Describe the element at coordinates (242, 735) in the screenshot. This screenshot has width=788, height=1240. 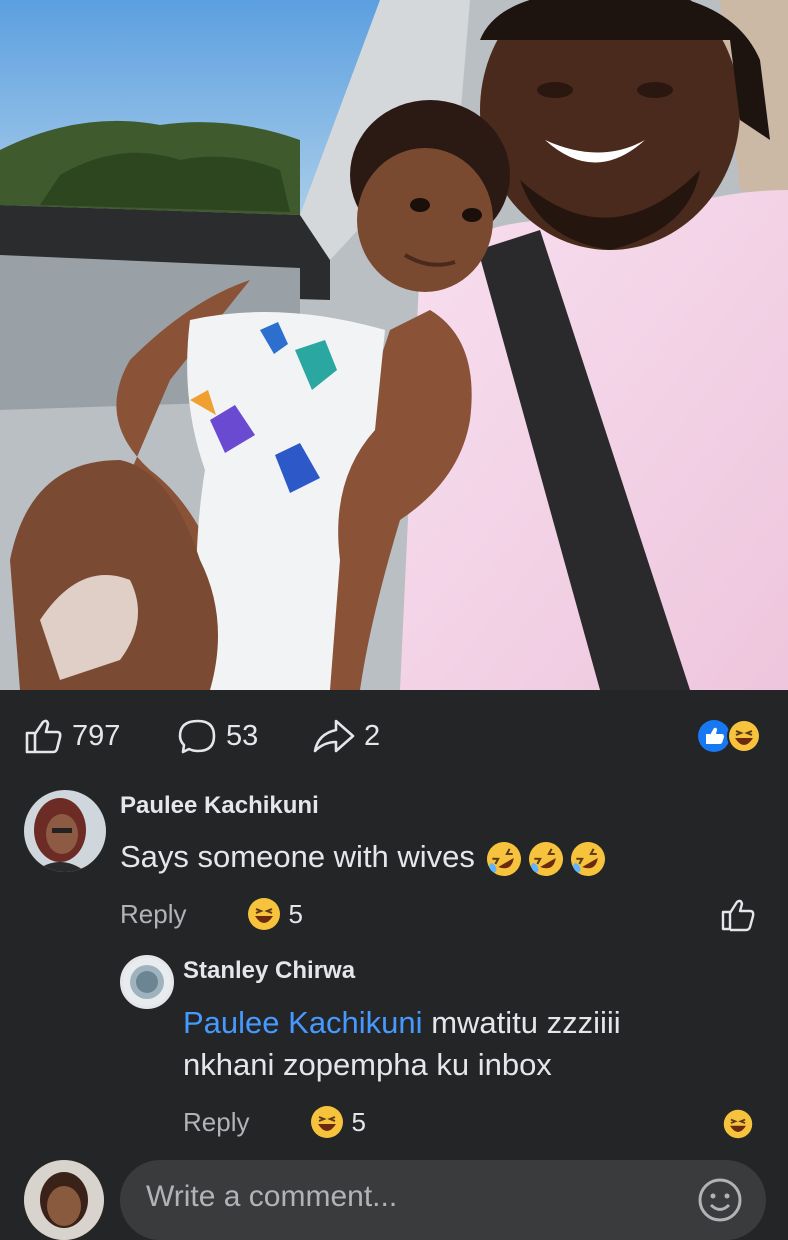
I see `comment-count: 53` at that location.